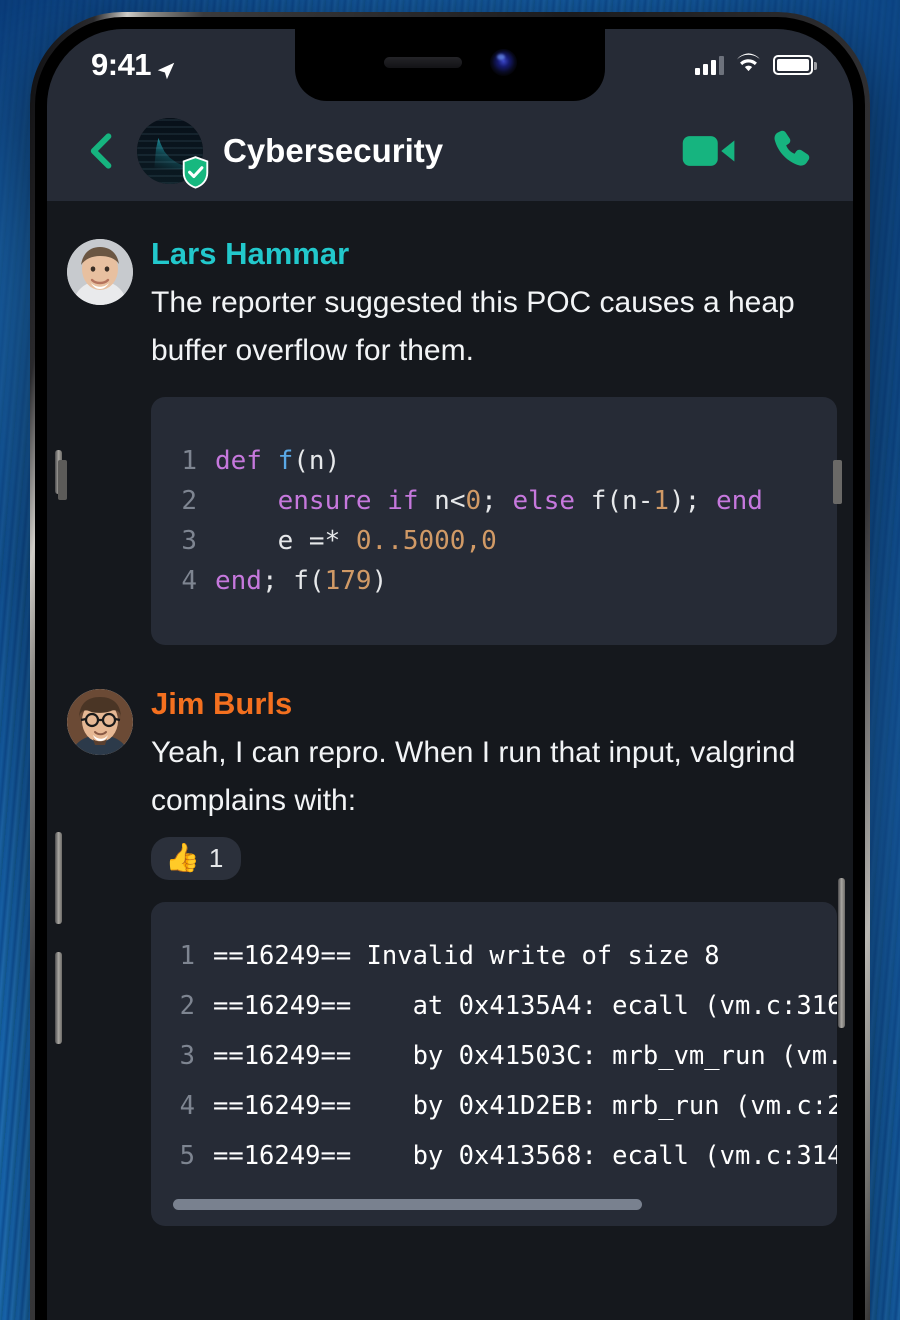 The image size is (900, 1320). Describe the element at coordinates (494, 254) in the screenshot. I see `message-sender: Lars Hammar` at that location.